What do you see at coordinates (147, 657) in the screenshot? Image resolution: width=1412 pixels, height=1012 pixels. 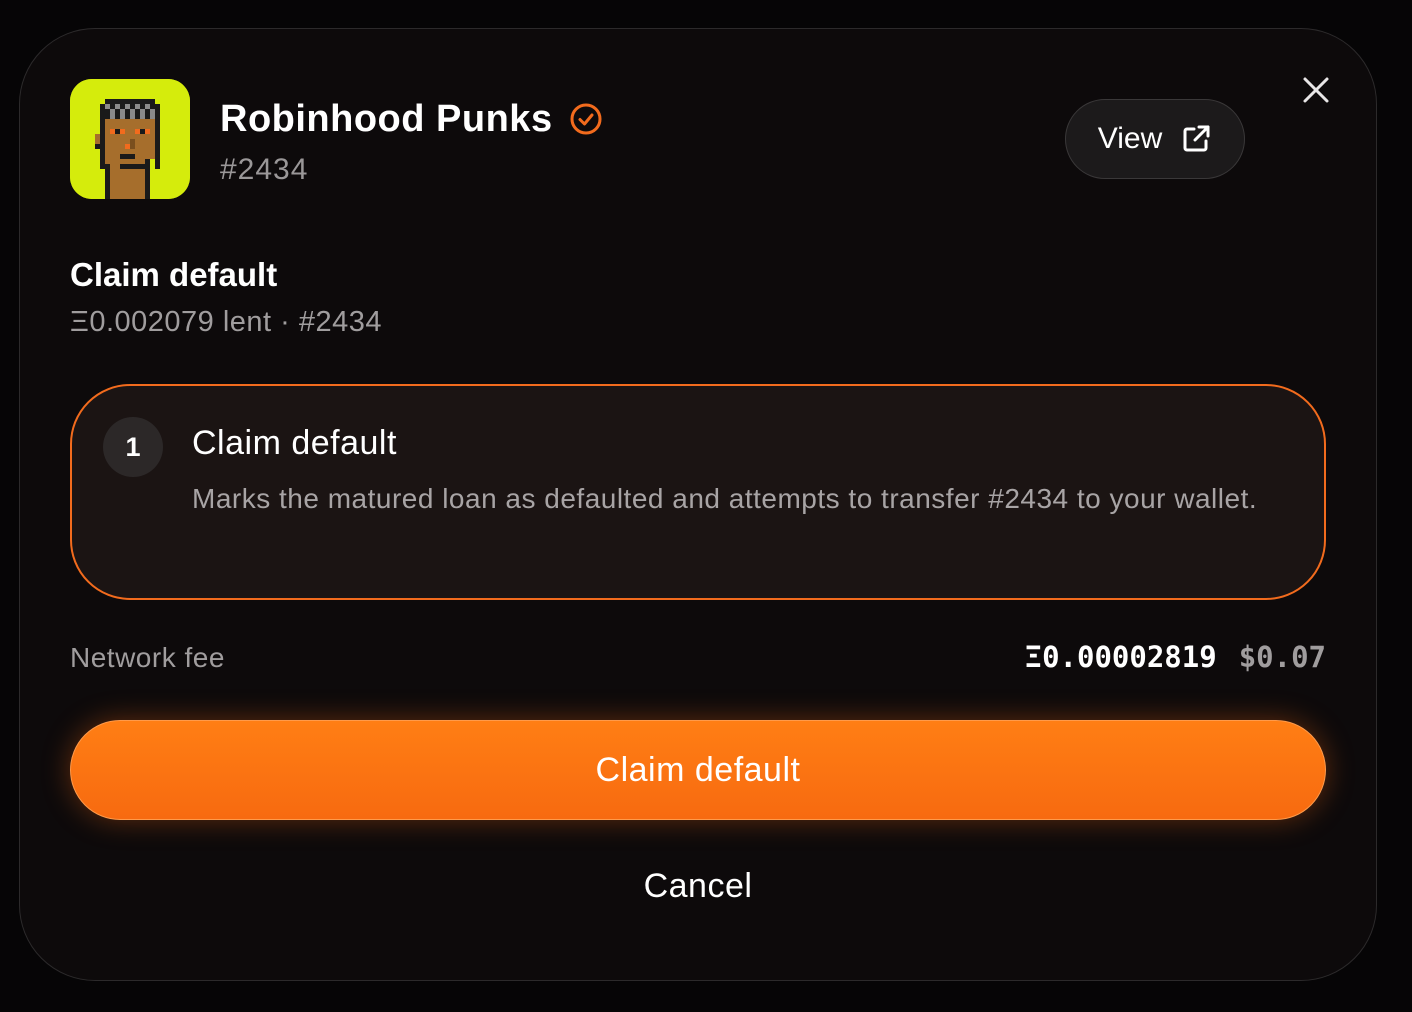 I see `network-fee-label: Network fee` at bounding box center [147, 657].